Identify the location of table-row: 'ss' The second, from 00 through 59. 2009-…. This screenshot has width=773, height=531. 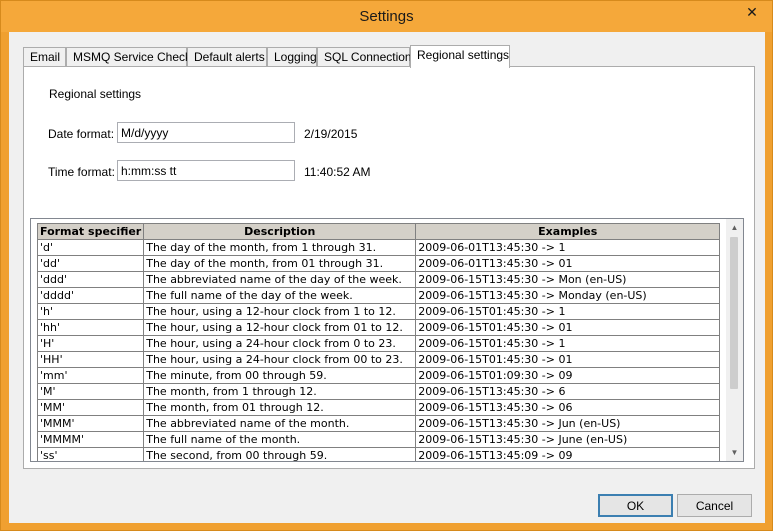
(378, 454).